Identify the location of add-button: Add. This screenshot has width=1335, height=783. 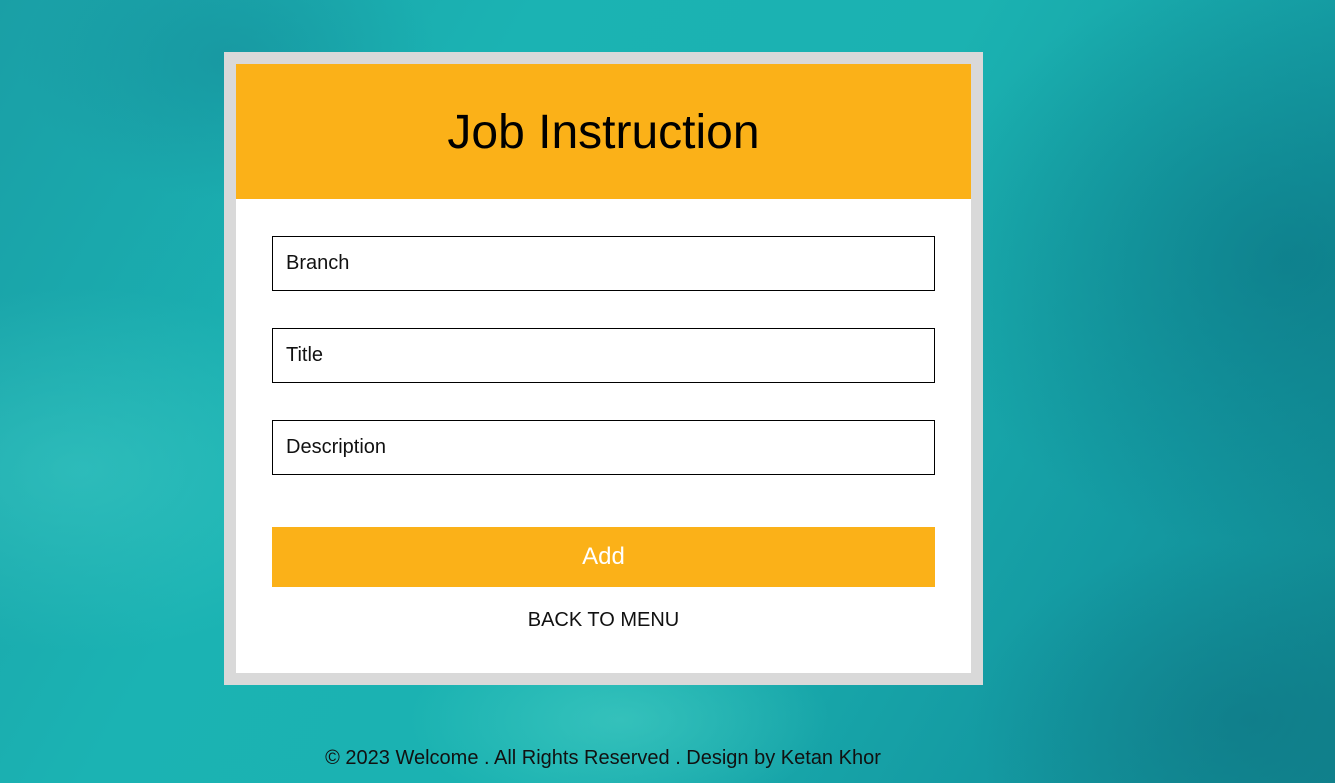
(603, 557).